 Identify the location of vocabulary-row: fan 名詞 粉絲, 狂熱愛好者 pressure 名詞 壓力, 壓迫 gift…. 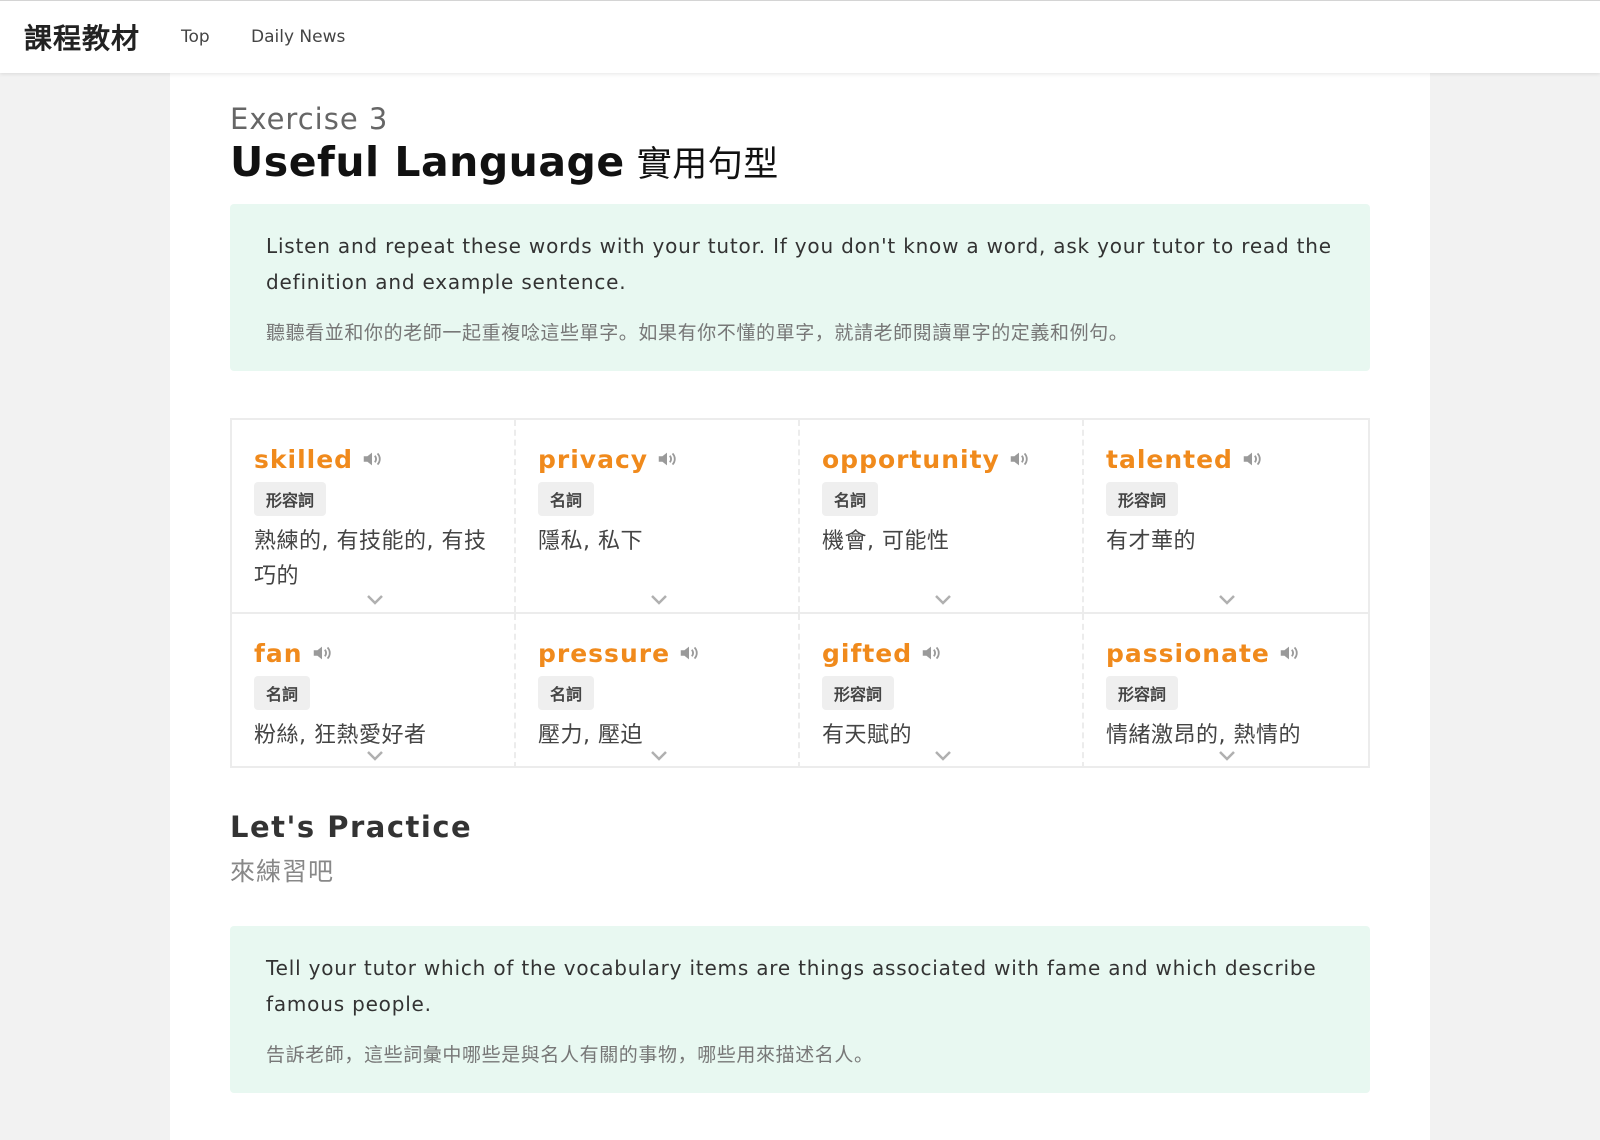
(800, 691).